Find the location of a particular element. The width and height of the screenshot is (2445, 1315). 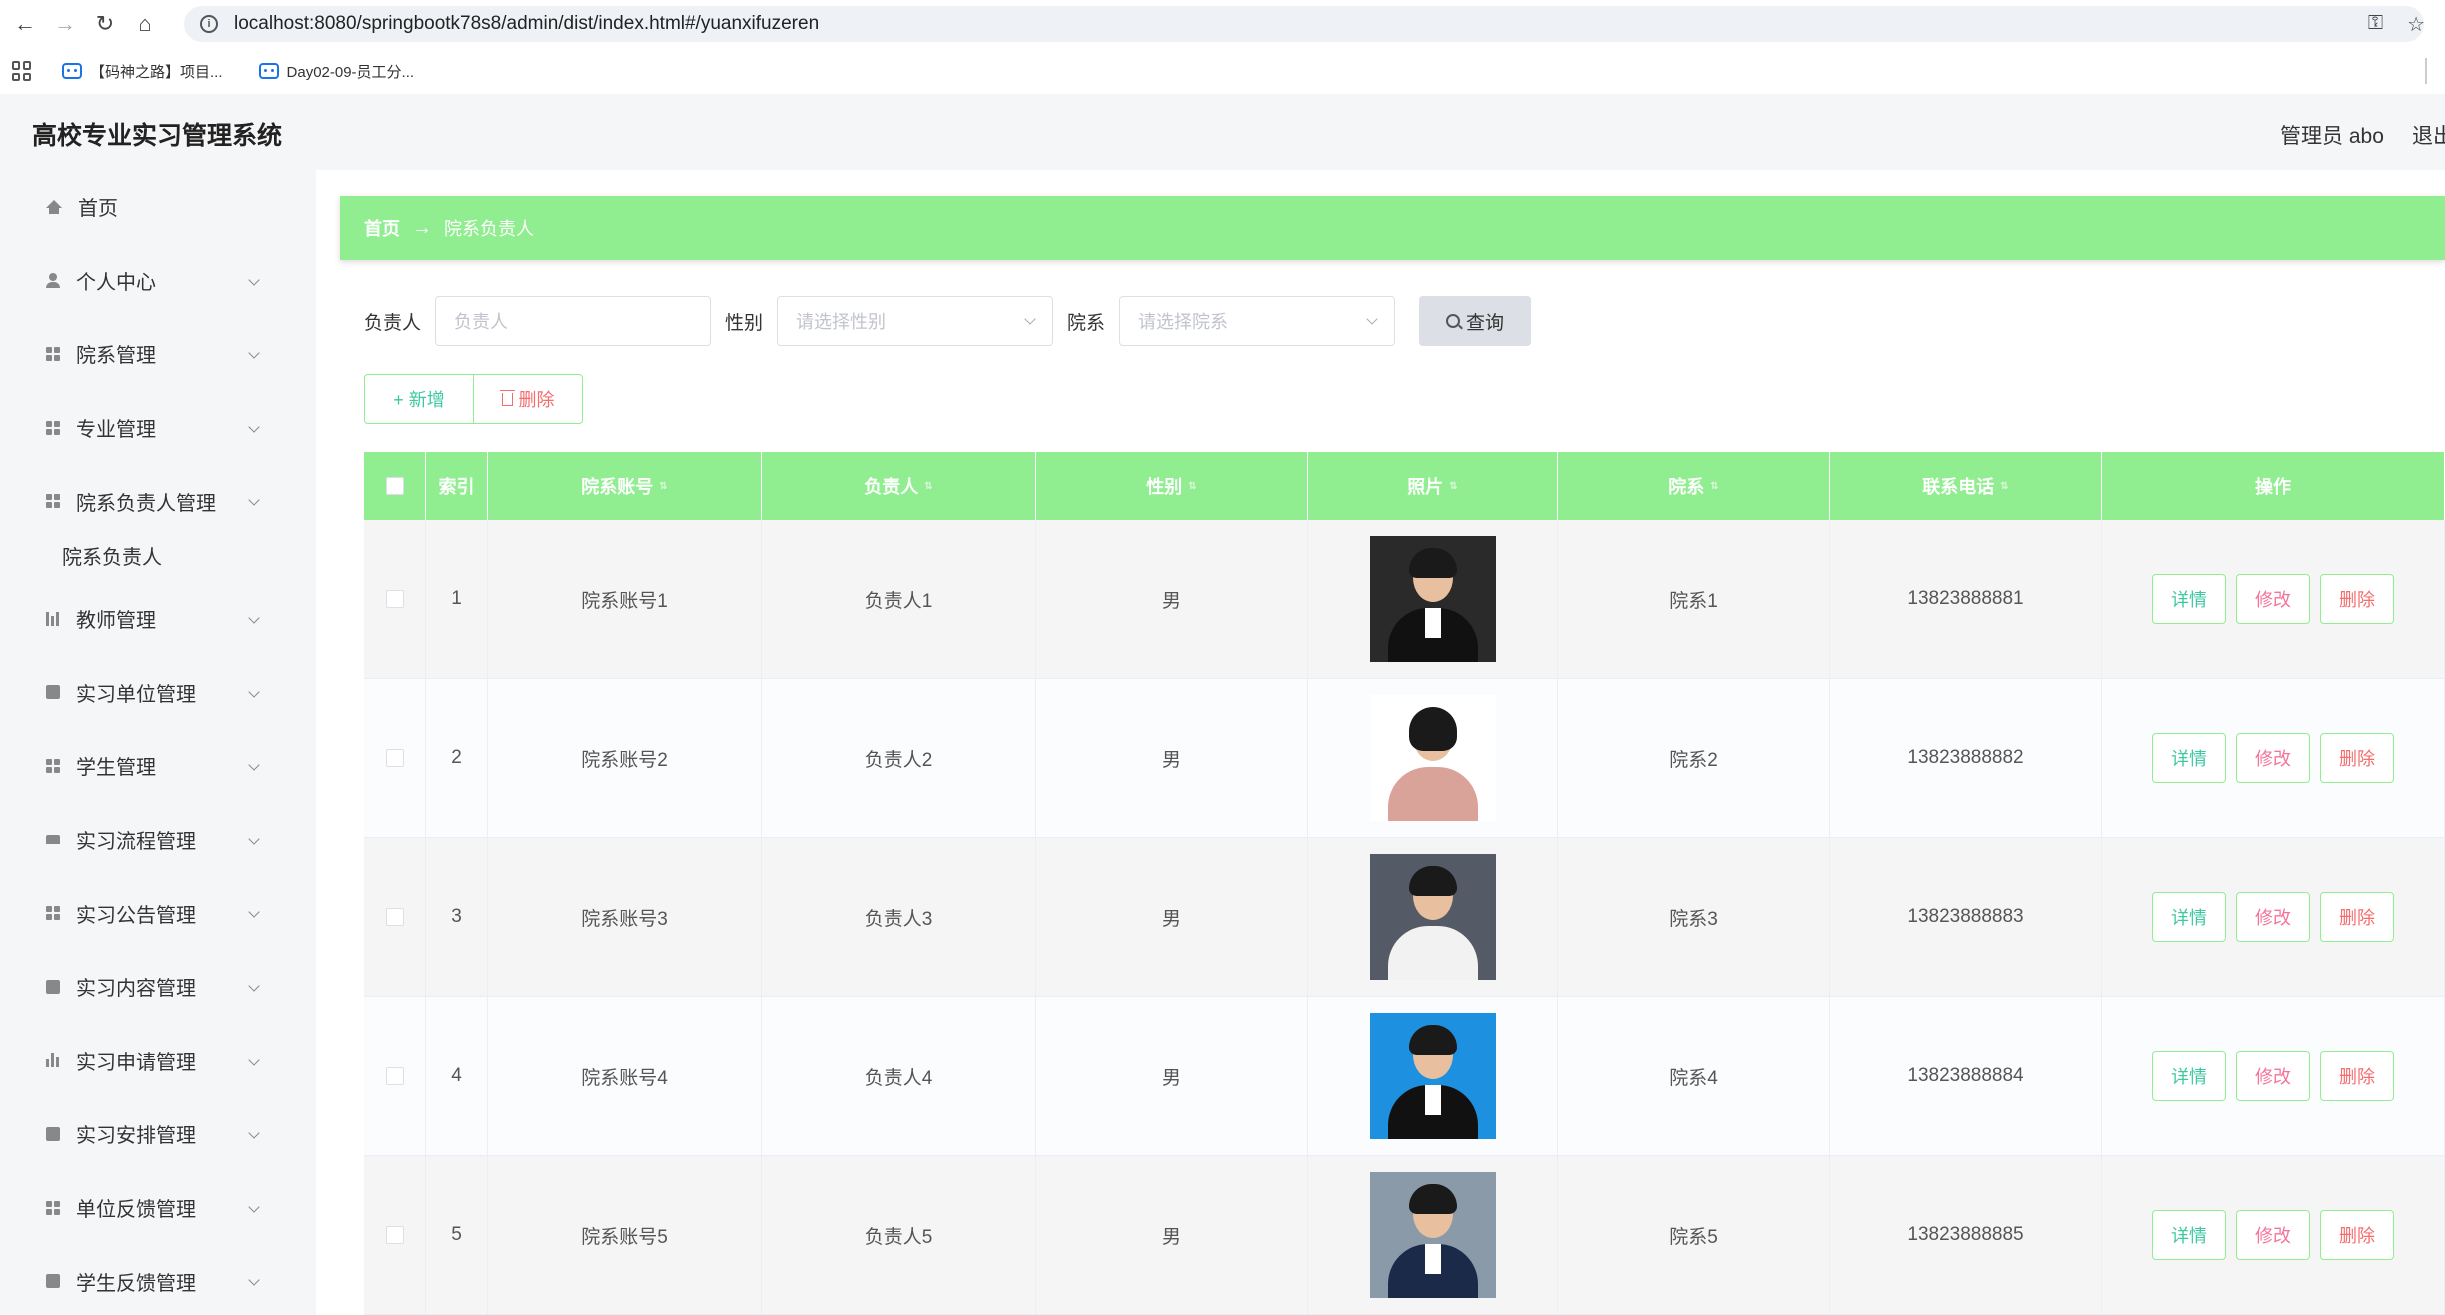

sidebar-item-unit-feedback-management: 单位反馈管理 is located at coordinates (158, 1208).